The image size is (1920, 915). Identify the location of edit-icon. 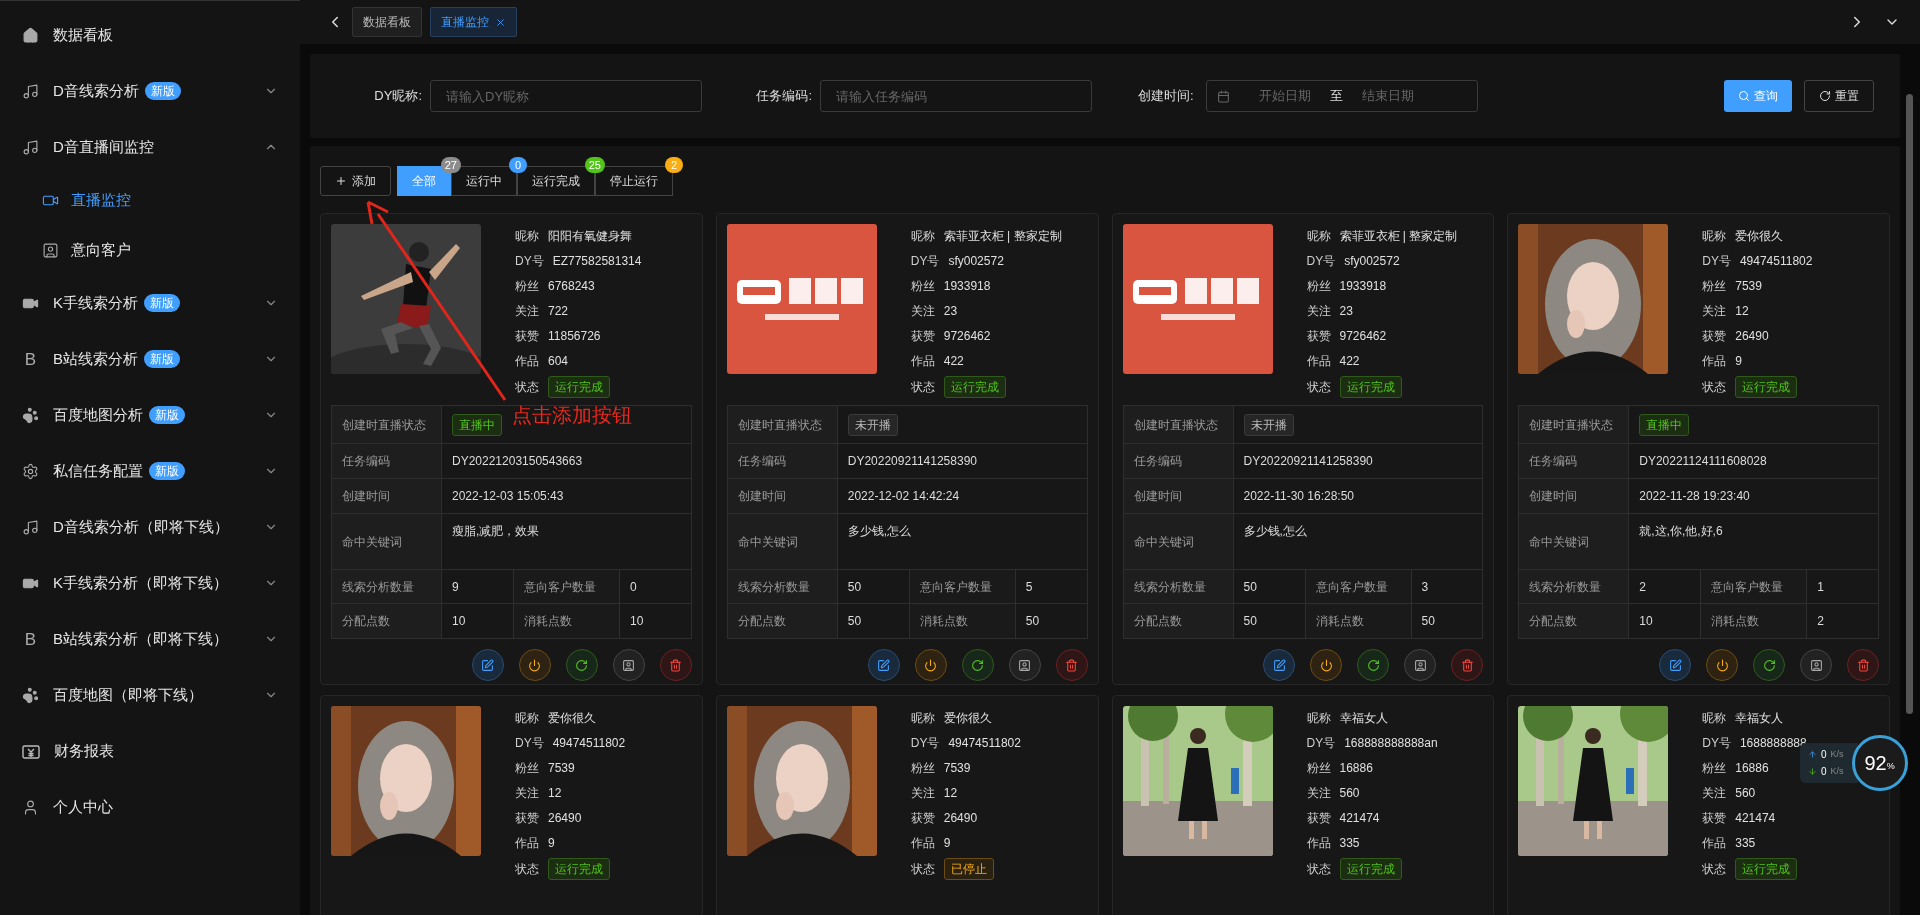
(883, 665).